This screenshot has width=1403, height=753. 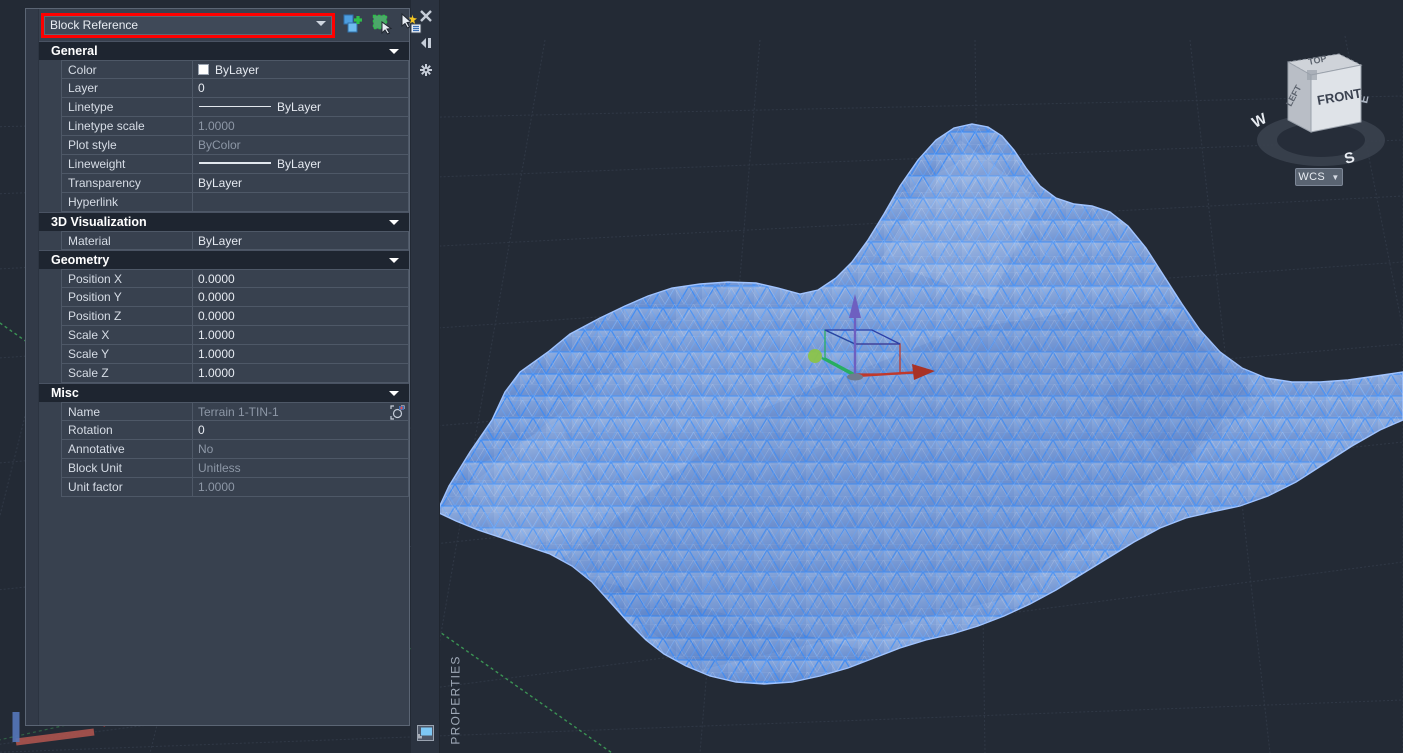 What do you see at coordinates (437, 376) in the screenshot?
I see `properties-strip: PROPERTIES` at bounding box center [437, 376].